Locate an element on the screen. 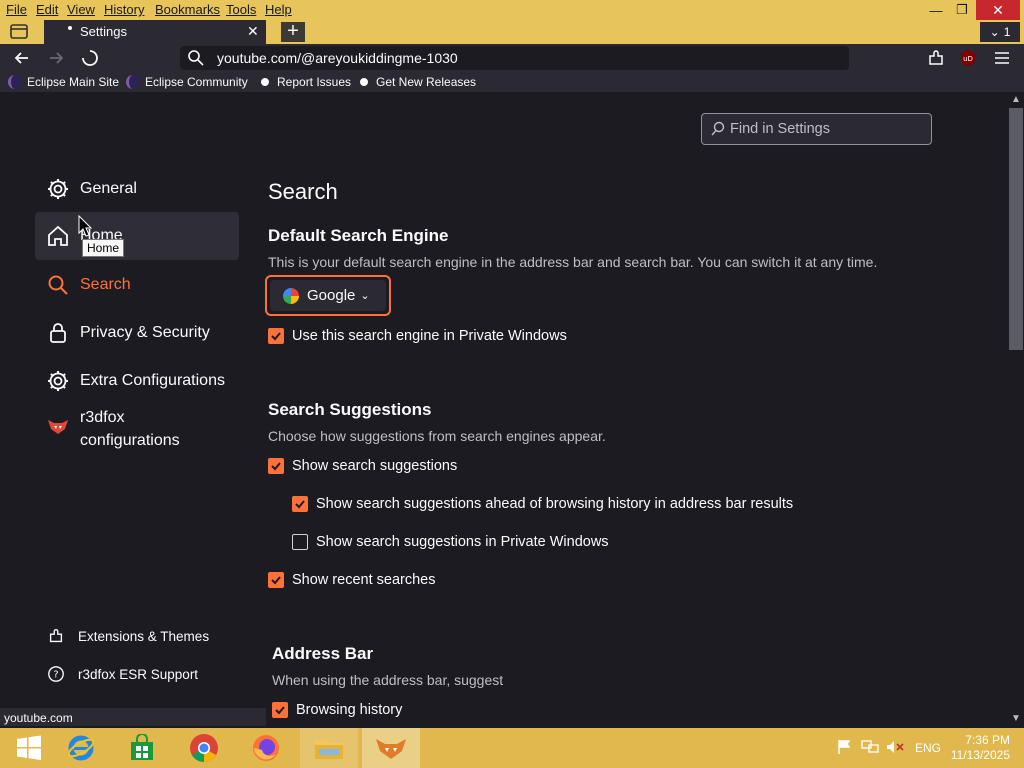 Image resolution: width=1024 pixels, height=768 pixels. scrollbar-thumb is located at coordinates (1016, 229).